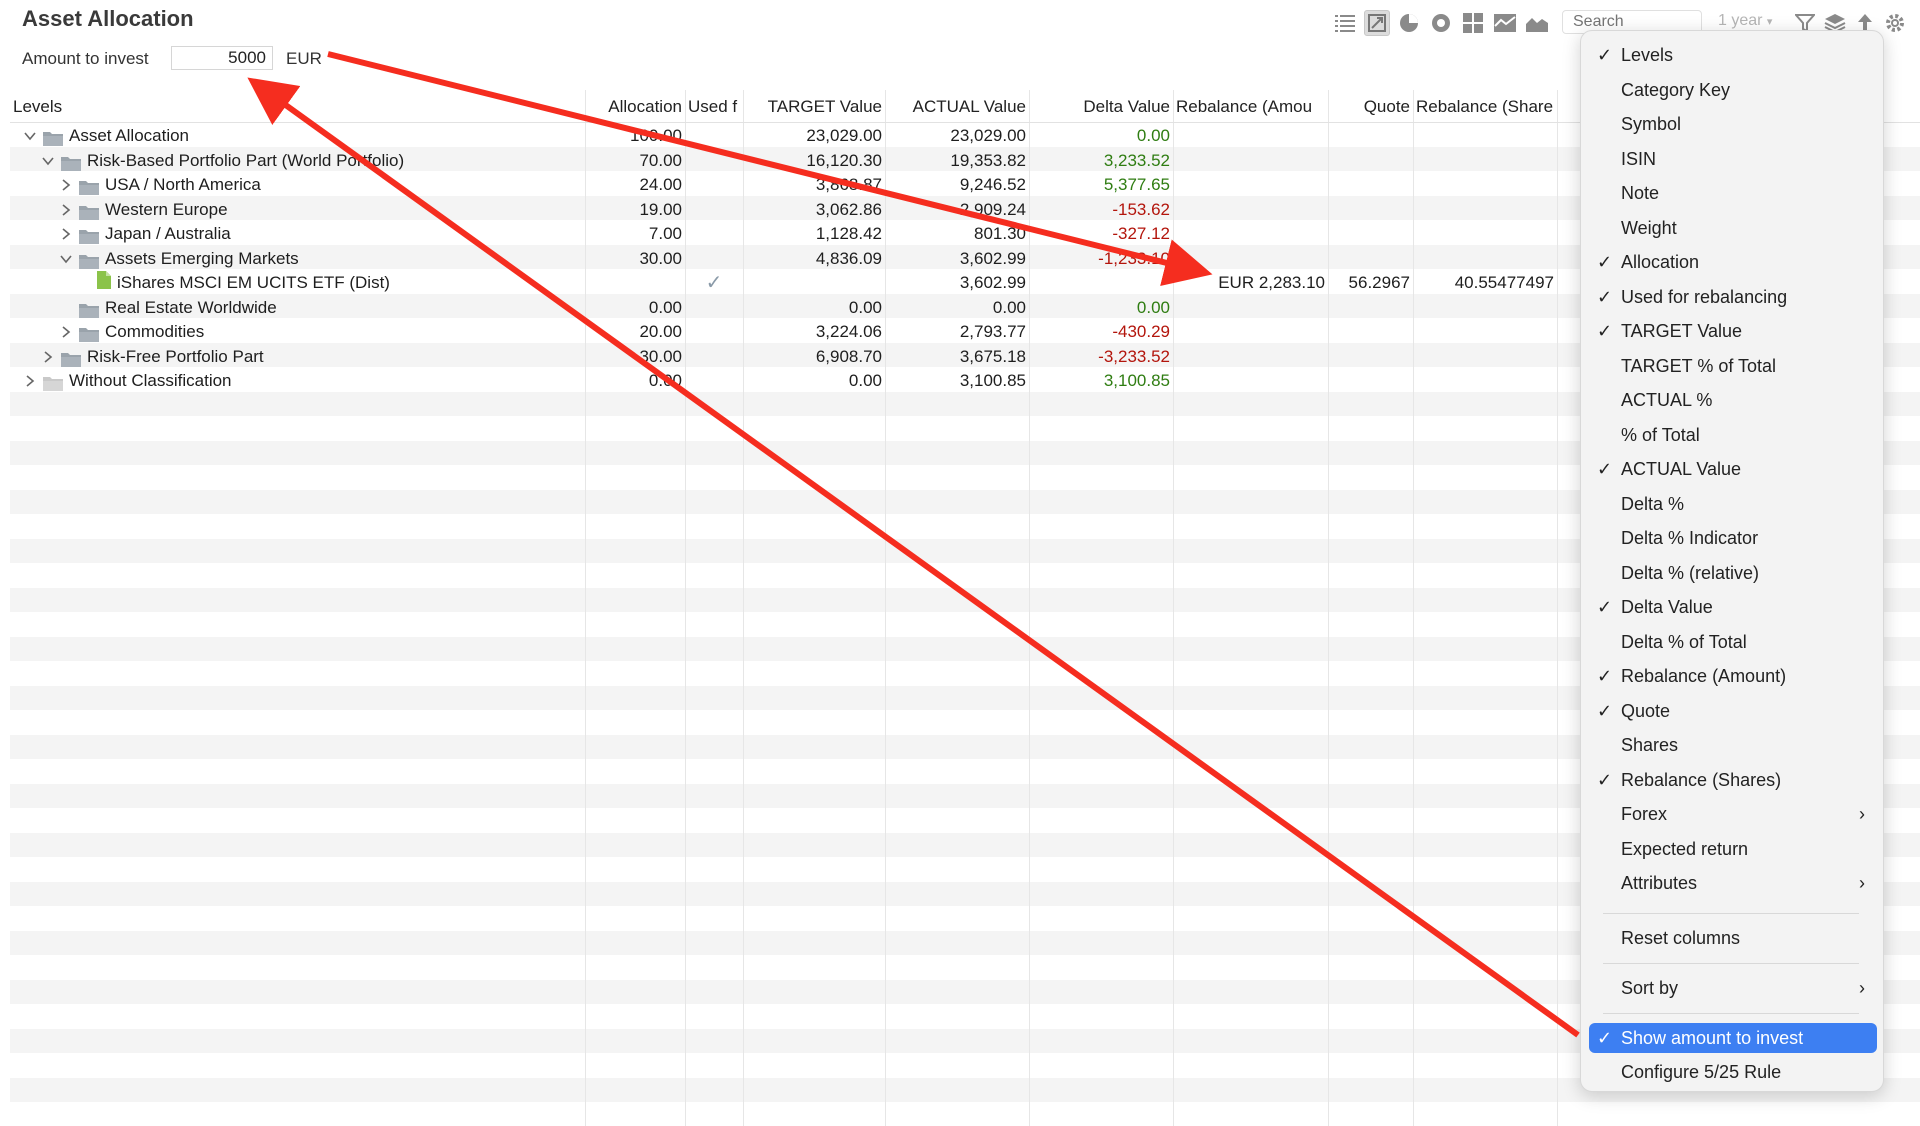 This screenshot has width=1920, height=1126. Describe the element at coordinates (1473, 23) in the screenshot. I see `treemap-icon` at that location.